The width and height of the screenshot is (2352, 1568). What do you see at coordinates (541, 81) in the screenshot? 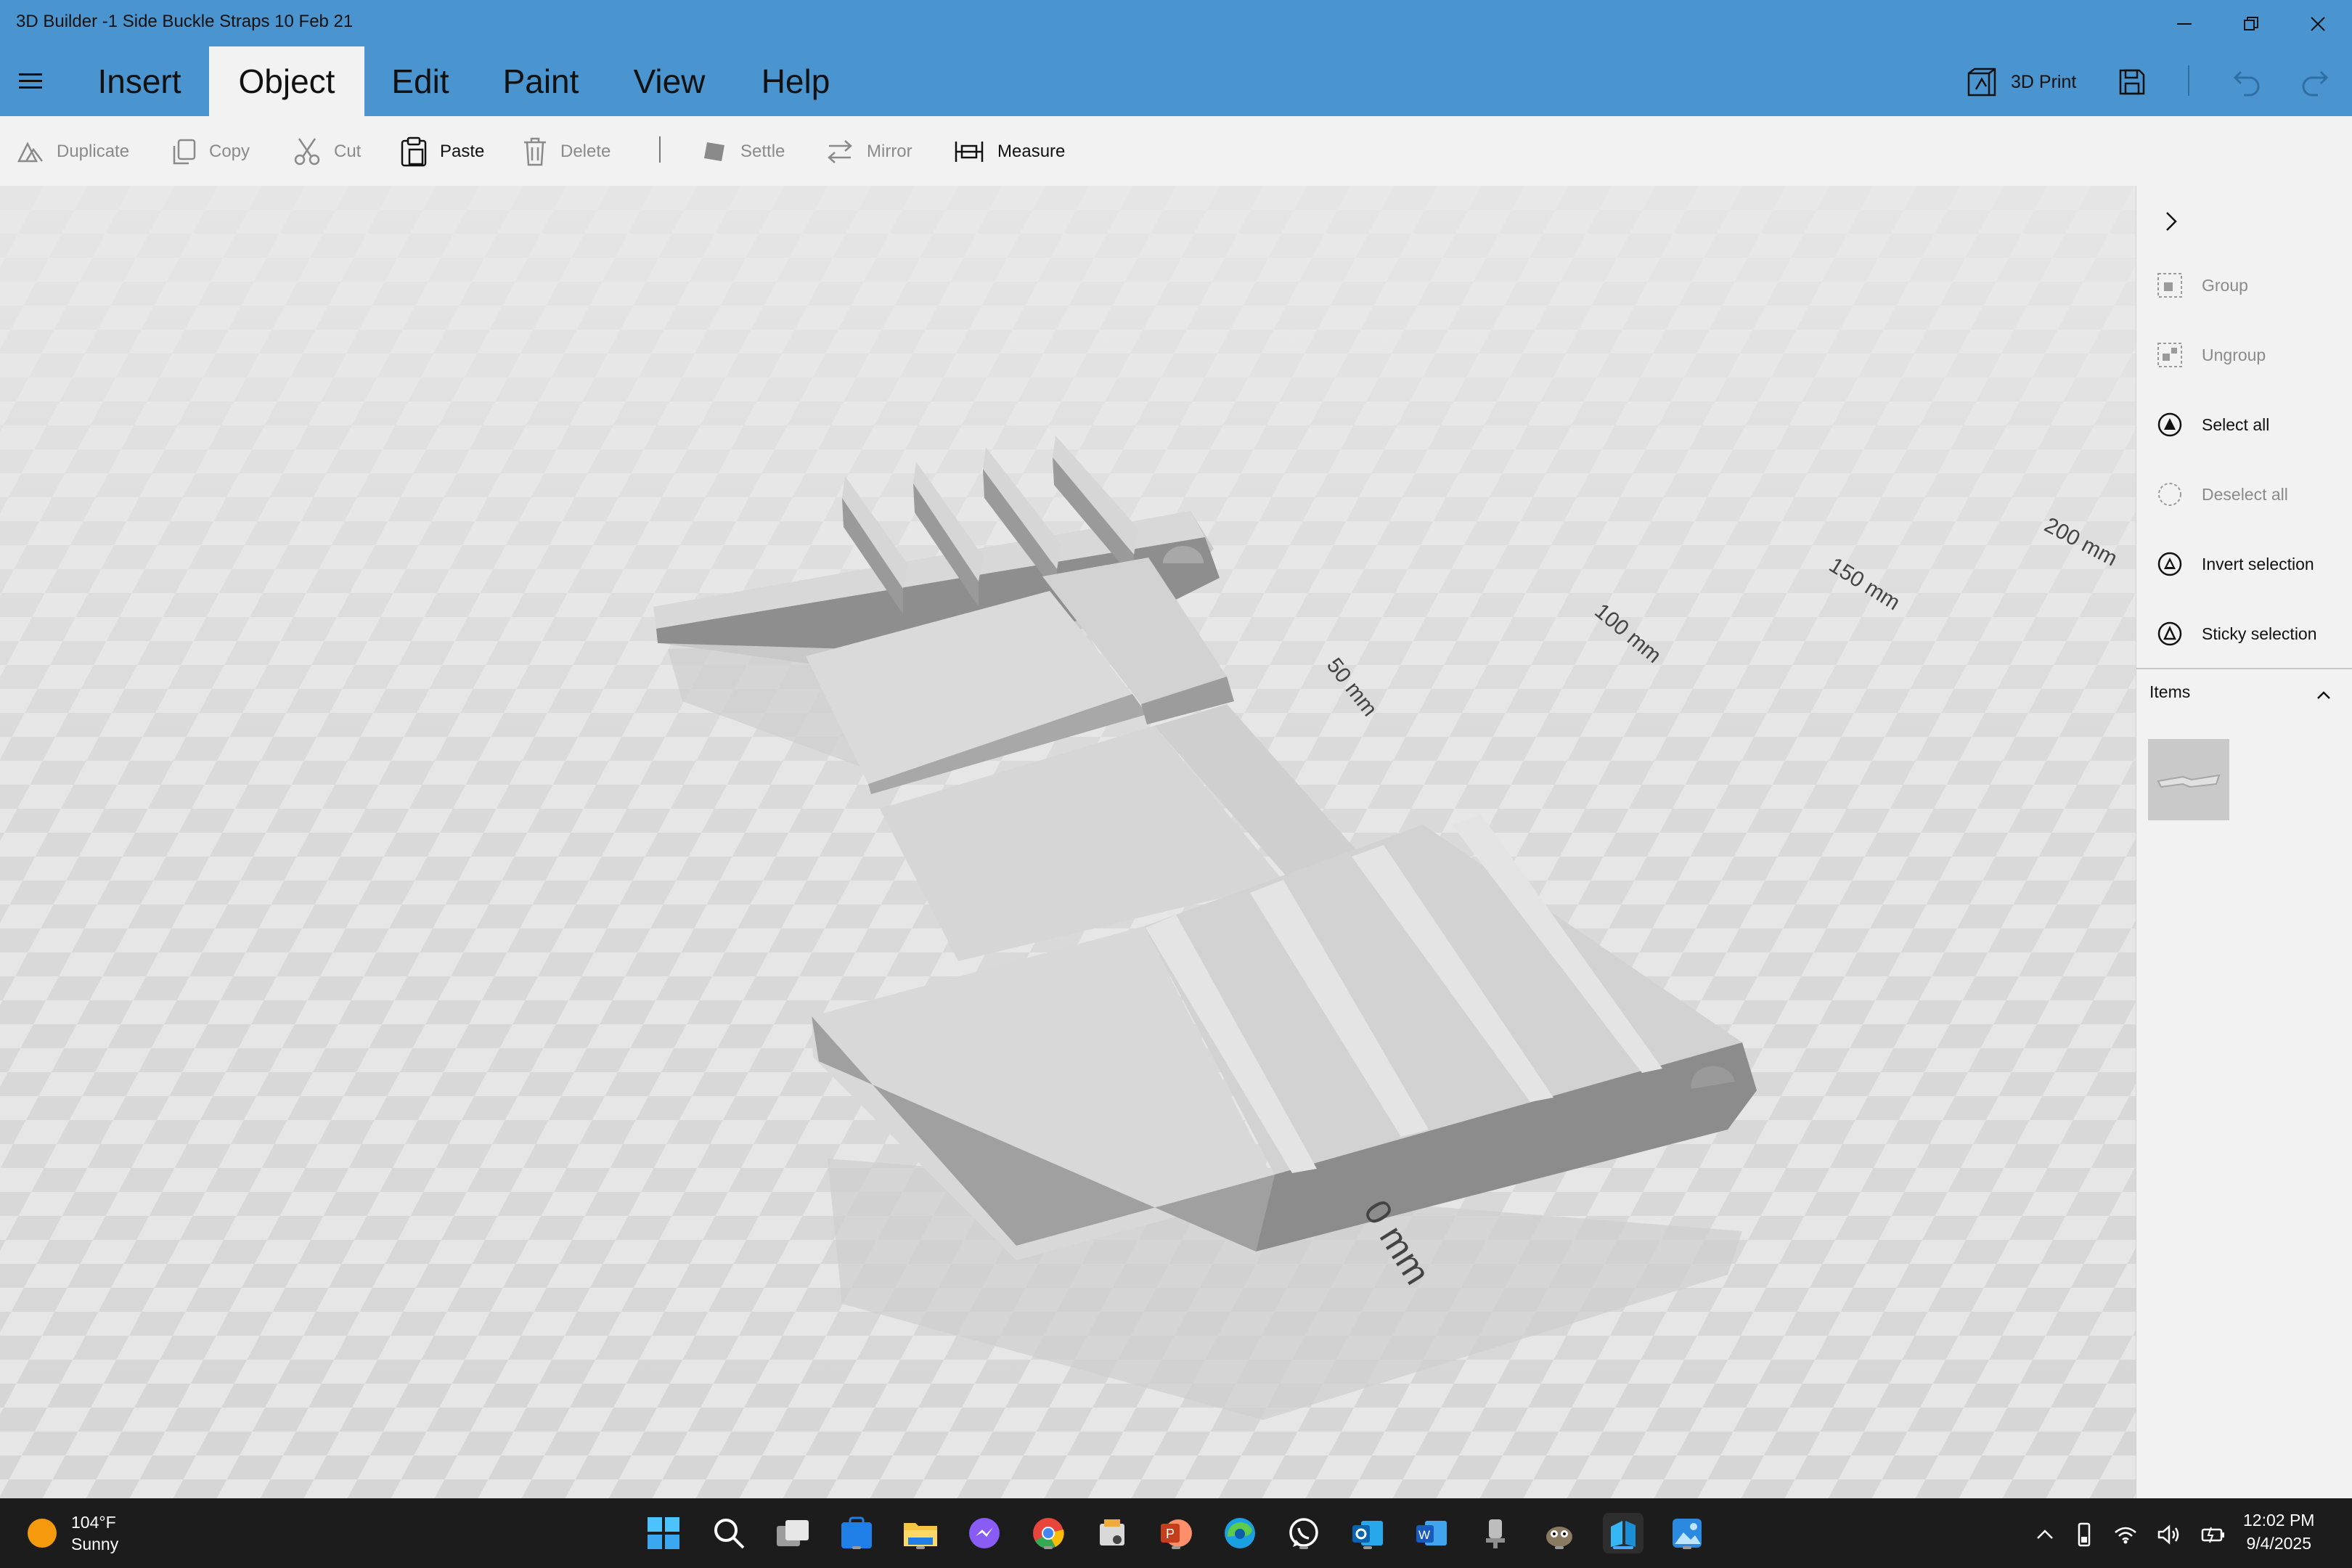
I see `tab-paint: Paint` at bounding box center [541, 81].